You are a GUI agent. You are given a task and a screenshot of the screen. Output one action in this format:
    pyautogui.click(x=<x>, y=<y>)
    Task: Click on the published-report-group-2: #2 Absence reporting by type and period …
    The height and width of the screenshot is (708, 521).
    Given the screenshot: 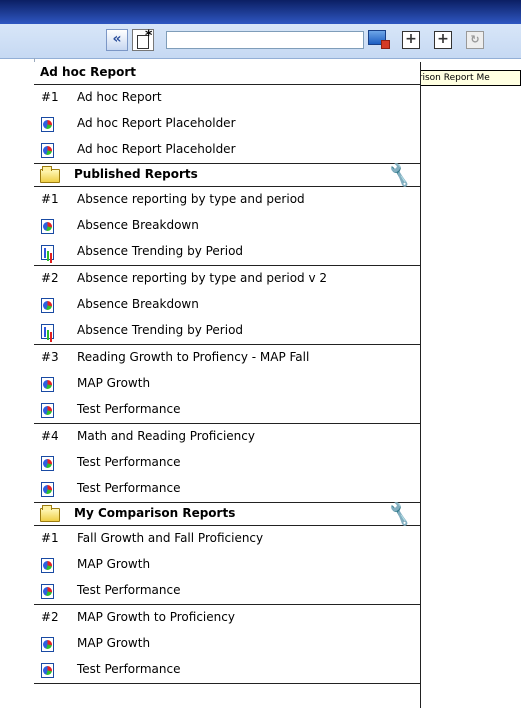 What is the action you would take?
    pyautogui.click(x=227, y=305)
    